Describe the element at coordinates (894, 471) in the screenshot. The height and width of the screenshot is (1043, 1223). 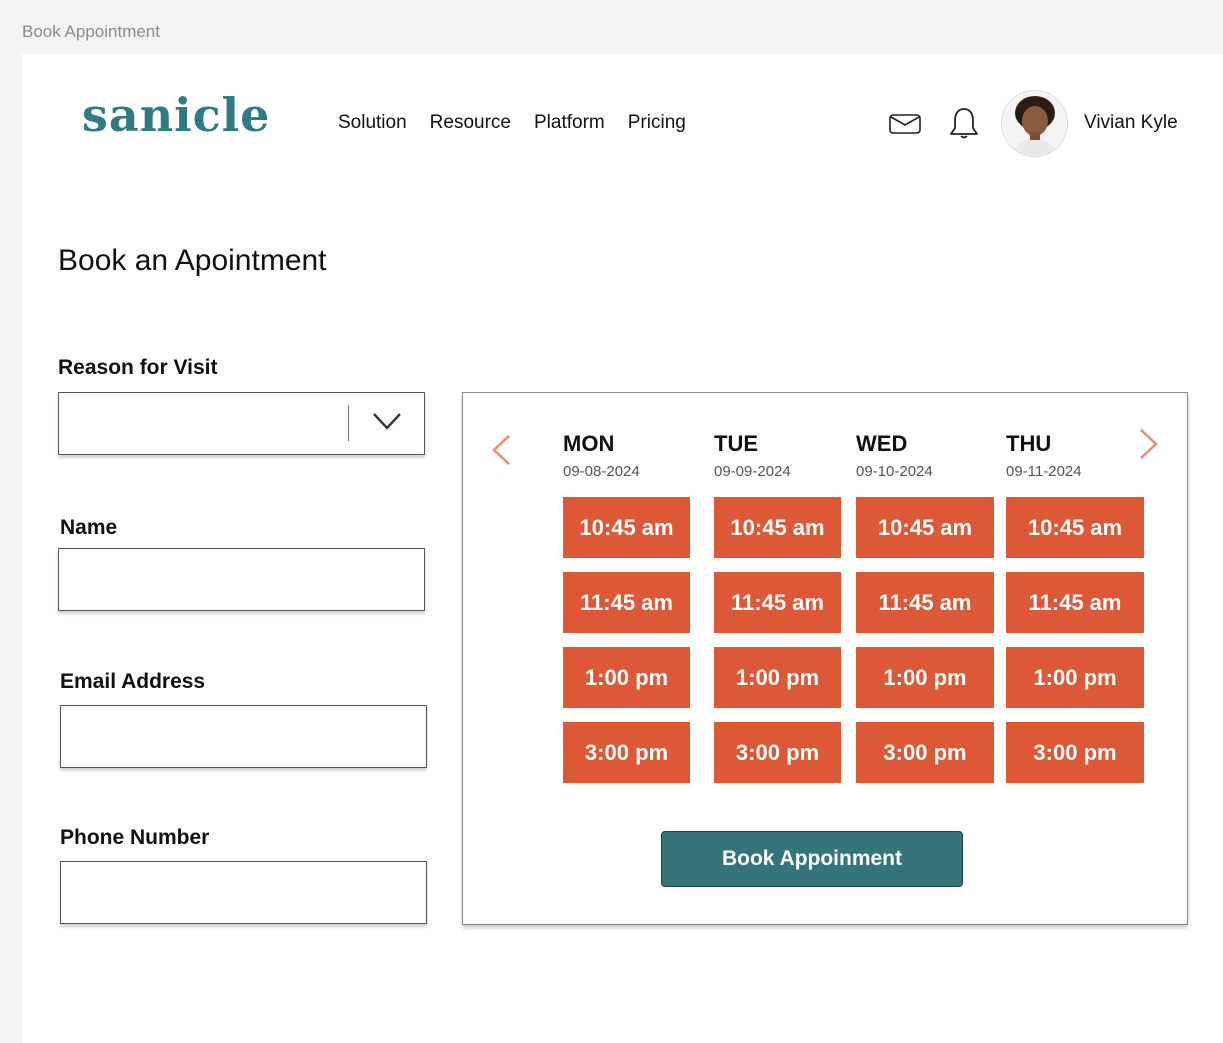
I see `day-date: 09-10-2024` at that location.